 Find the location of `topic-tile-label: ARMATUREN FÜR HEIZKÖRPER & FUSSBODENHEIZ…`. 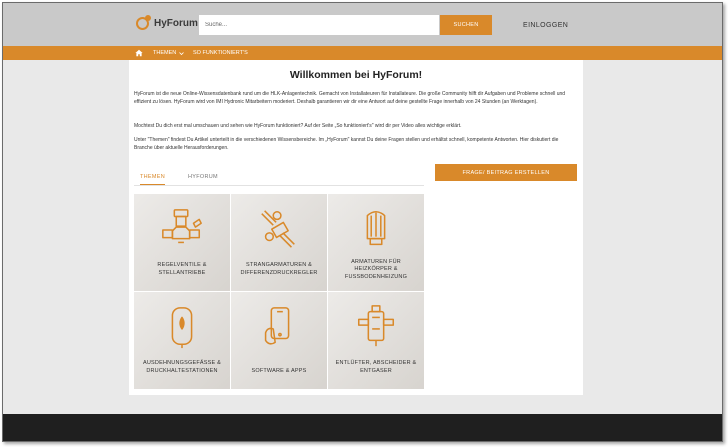

topic-tile-label: ARMATUREN FÜR HEIZKÖRPER & FUSSBODENHEIZ… is located at coordinates (376, 269).